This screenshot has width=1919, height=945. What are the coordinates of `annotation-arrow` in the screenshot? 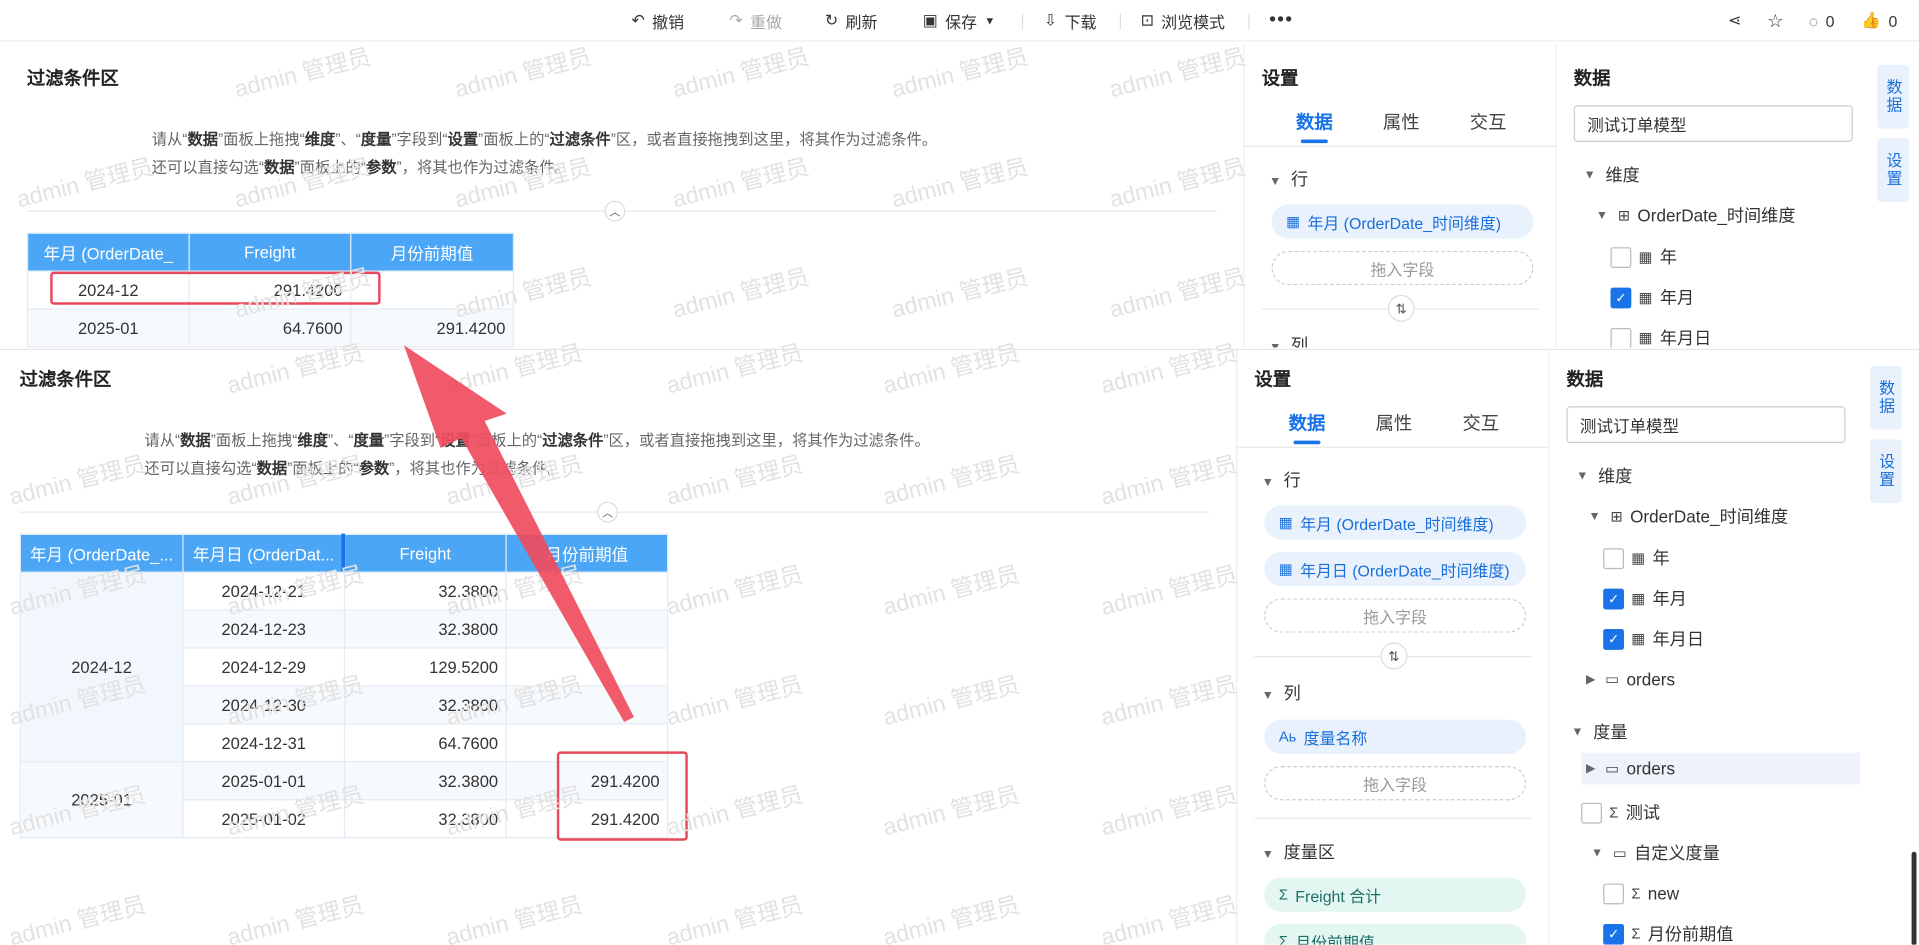 It's located at (518, 534).